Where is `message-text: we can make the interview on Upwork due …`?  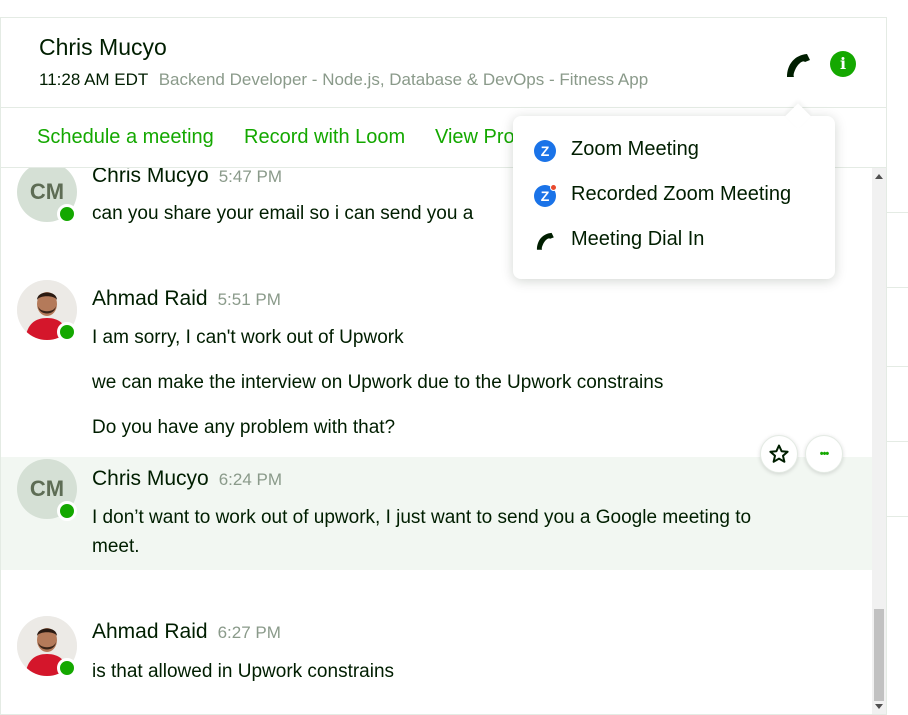
message-text: we can make the interview on Upwork due … is located at coordinates (378, 382).